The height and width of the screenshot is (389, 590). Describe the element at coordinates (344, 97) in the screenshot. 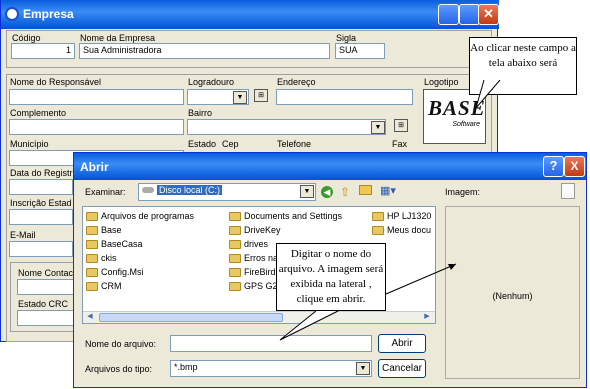

I see `endereco-field` at that location.